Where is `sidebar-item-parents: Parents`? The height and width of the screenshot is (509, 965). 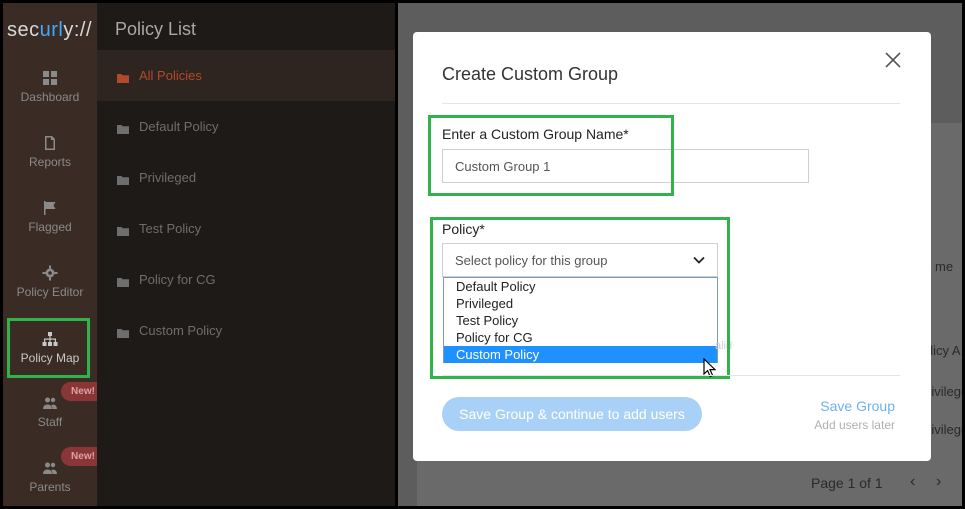 sidebar-item-parents: Parents is located at coordinates (50, 477).